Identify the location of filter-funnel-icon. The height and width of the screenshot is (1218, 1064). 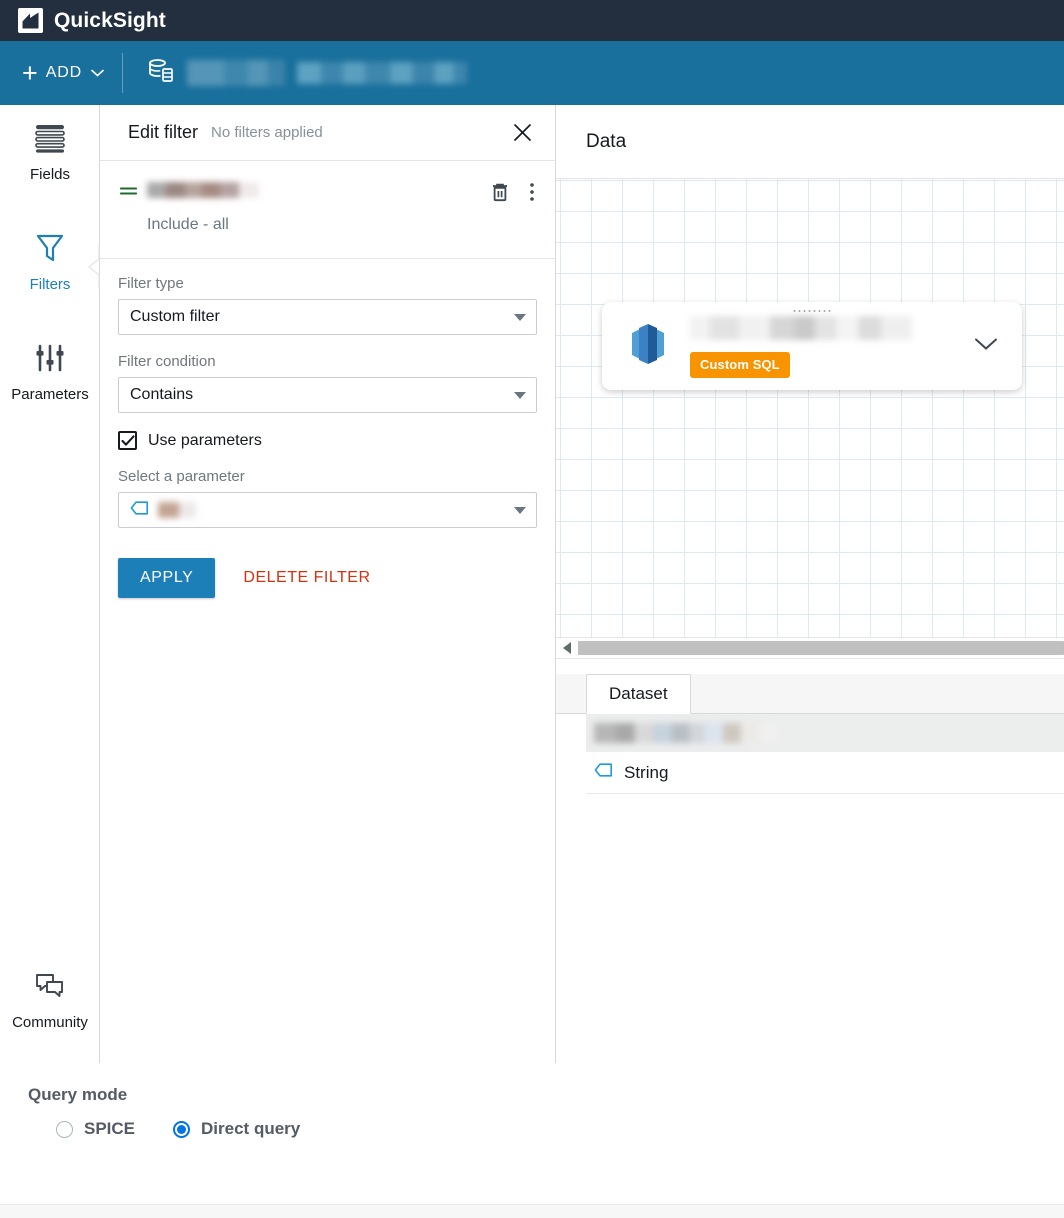
(50, 248).